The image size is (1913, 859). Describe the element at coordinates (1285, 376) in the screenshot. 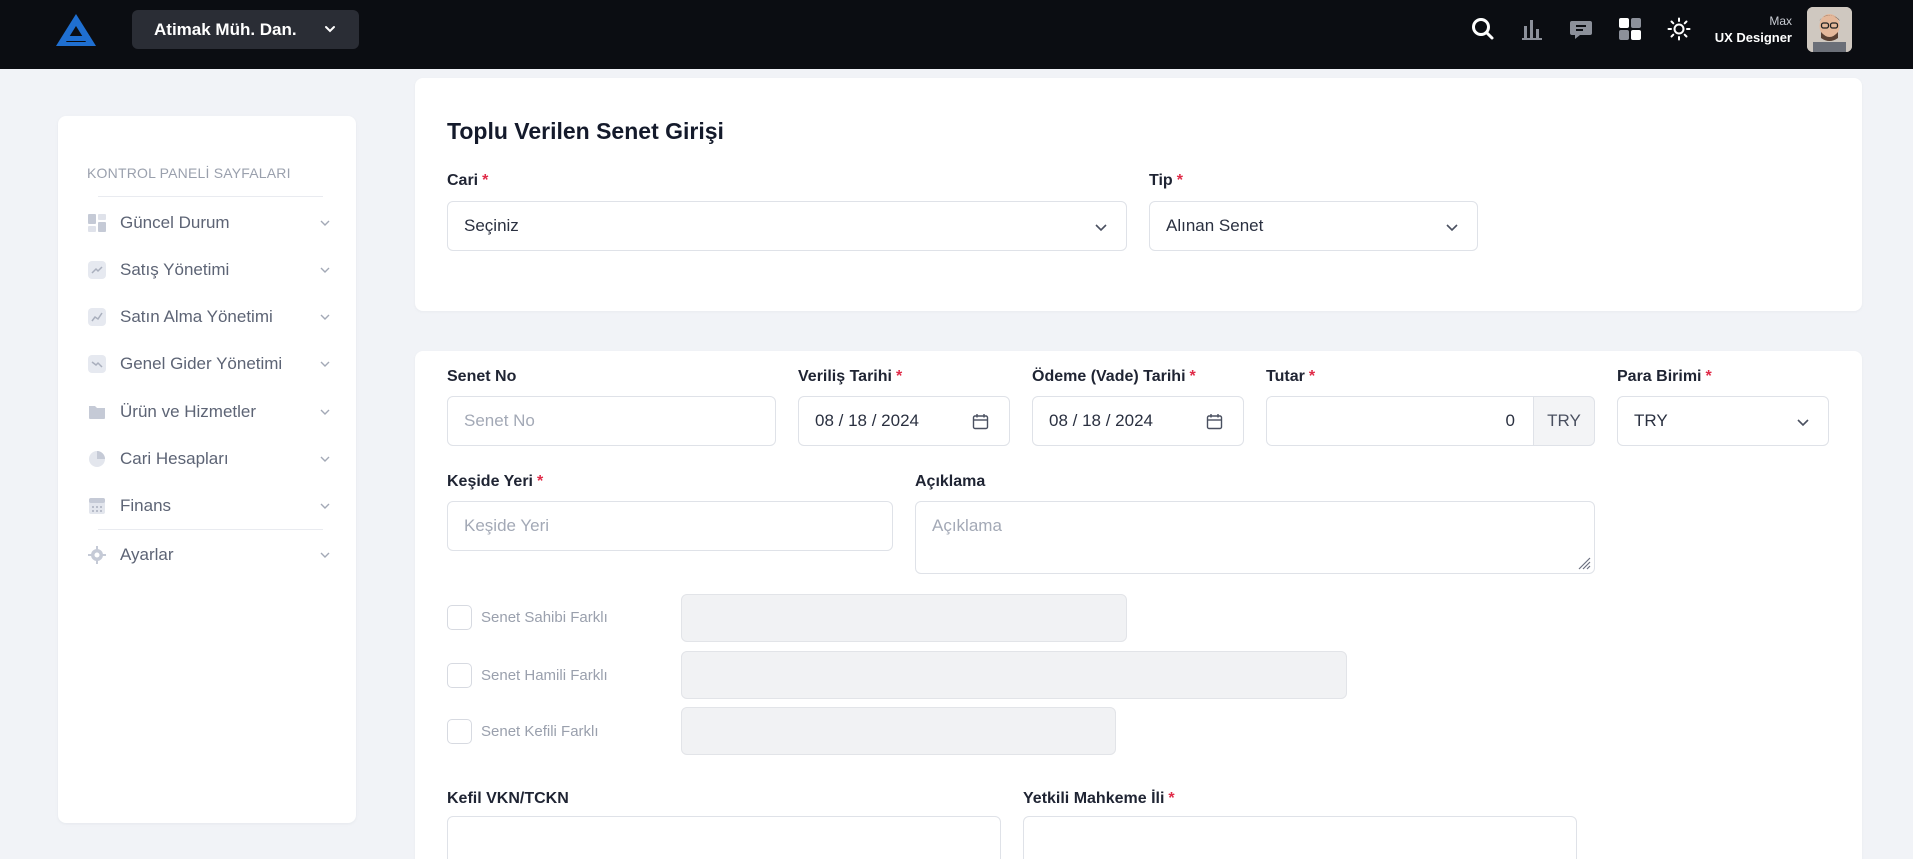

I see `tutar-label-text: Tutar` at that location.